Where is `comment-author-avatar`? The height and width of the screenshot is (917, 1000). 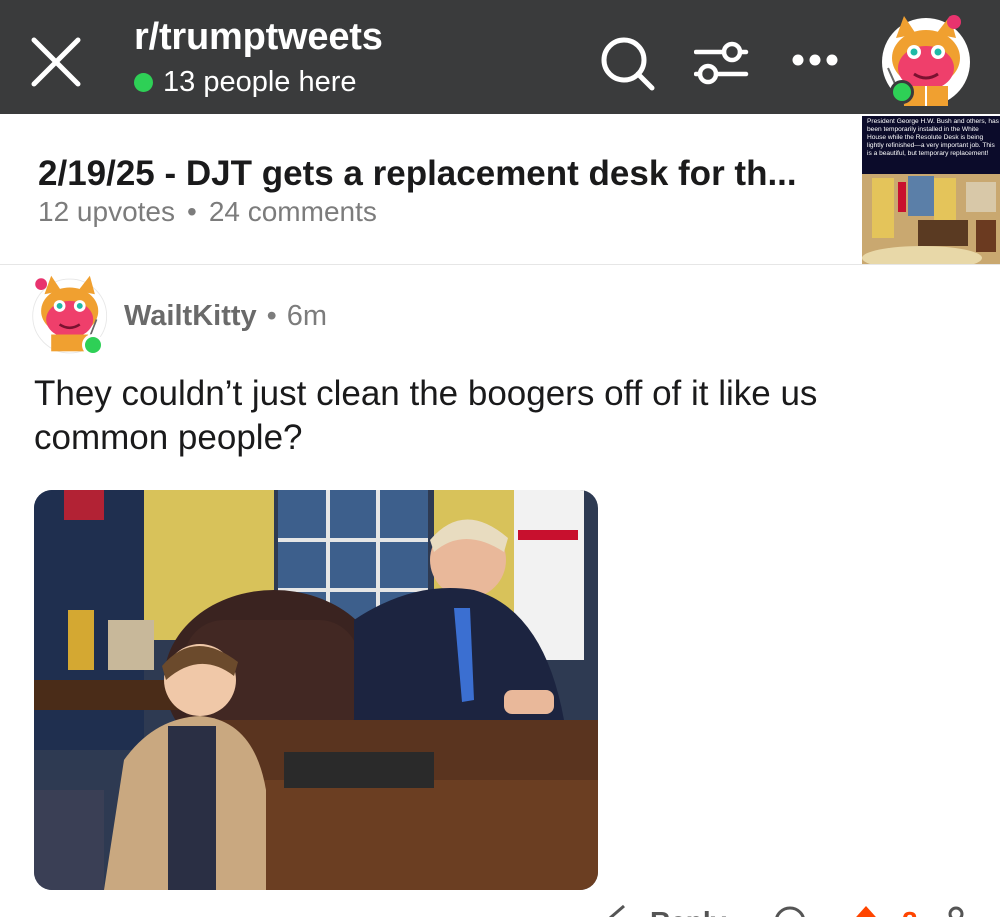
comment-author-avatar is located at coordinates (68, 311).